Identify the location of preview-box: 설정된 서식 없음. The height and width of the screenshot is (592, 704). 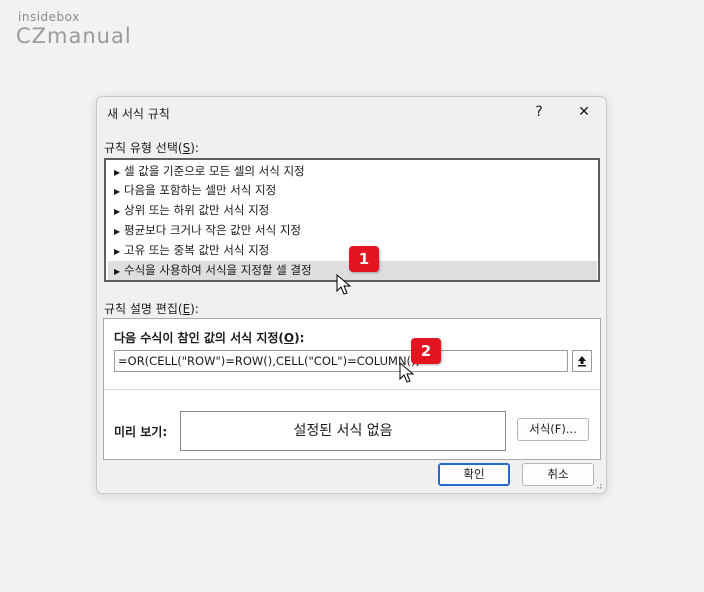
(343, 431).